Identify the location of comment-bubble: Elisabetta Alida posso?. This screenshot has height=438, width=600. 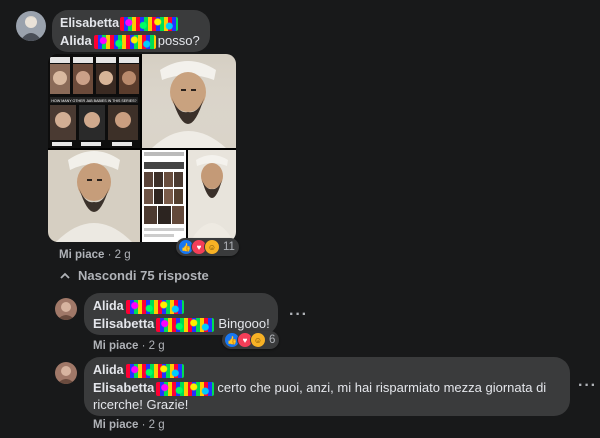
(131, 31).